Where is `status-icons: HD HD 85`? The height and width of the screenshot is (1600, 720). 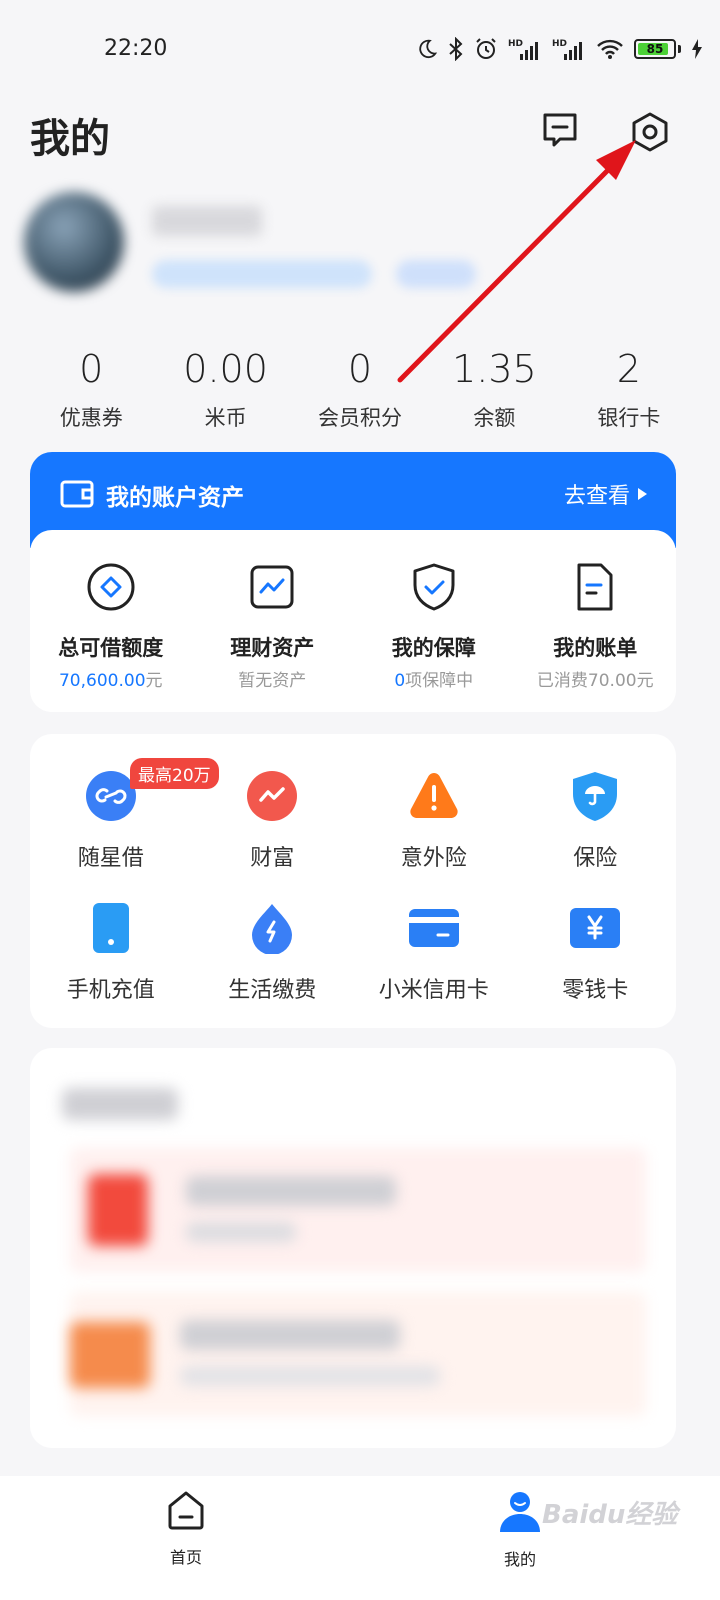
status-icons: HD HD 85 is located at coordinates (559, 49).